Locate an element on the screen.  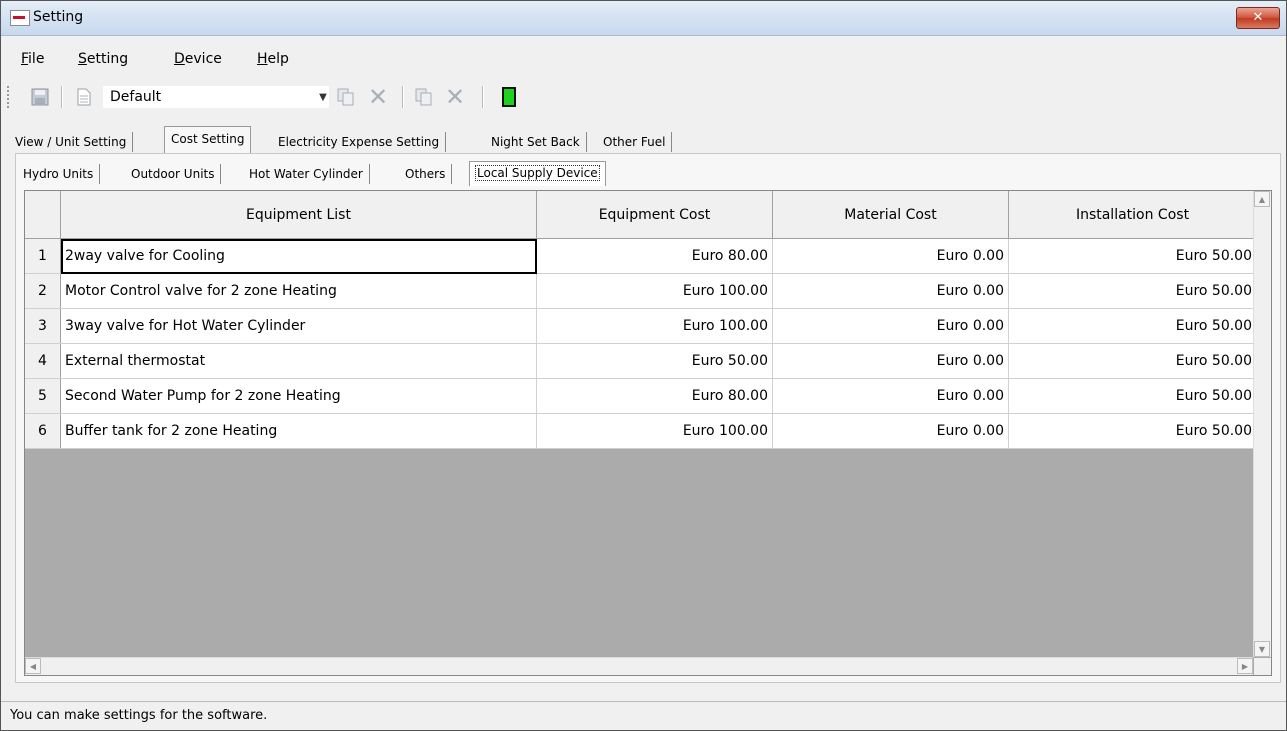
header-installation-cost: Installation Cost is located at coordinates (1133, 215).